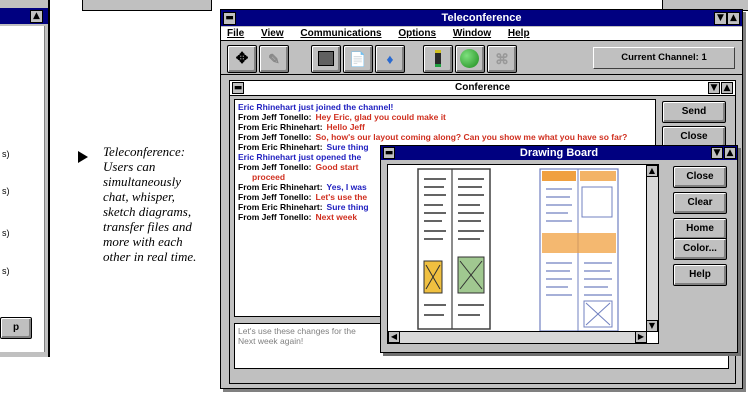 The height and width of the screenshot is (397, 748). I want to click on minimize-icon: ▼, so click(720, 18).